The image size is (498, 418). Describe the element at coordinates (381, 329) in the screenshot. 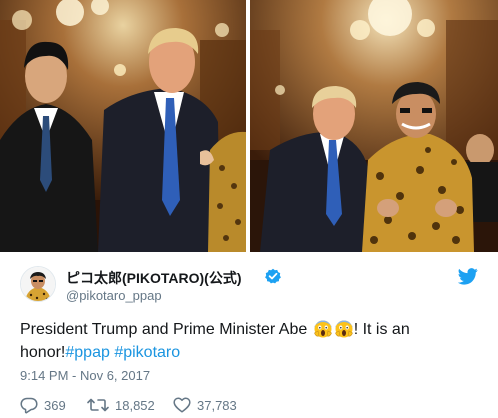

I see `tweet-text-tail: ! It is an` at that location.